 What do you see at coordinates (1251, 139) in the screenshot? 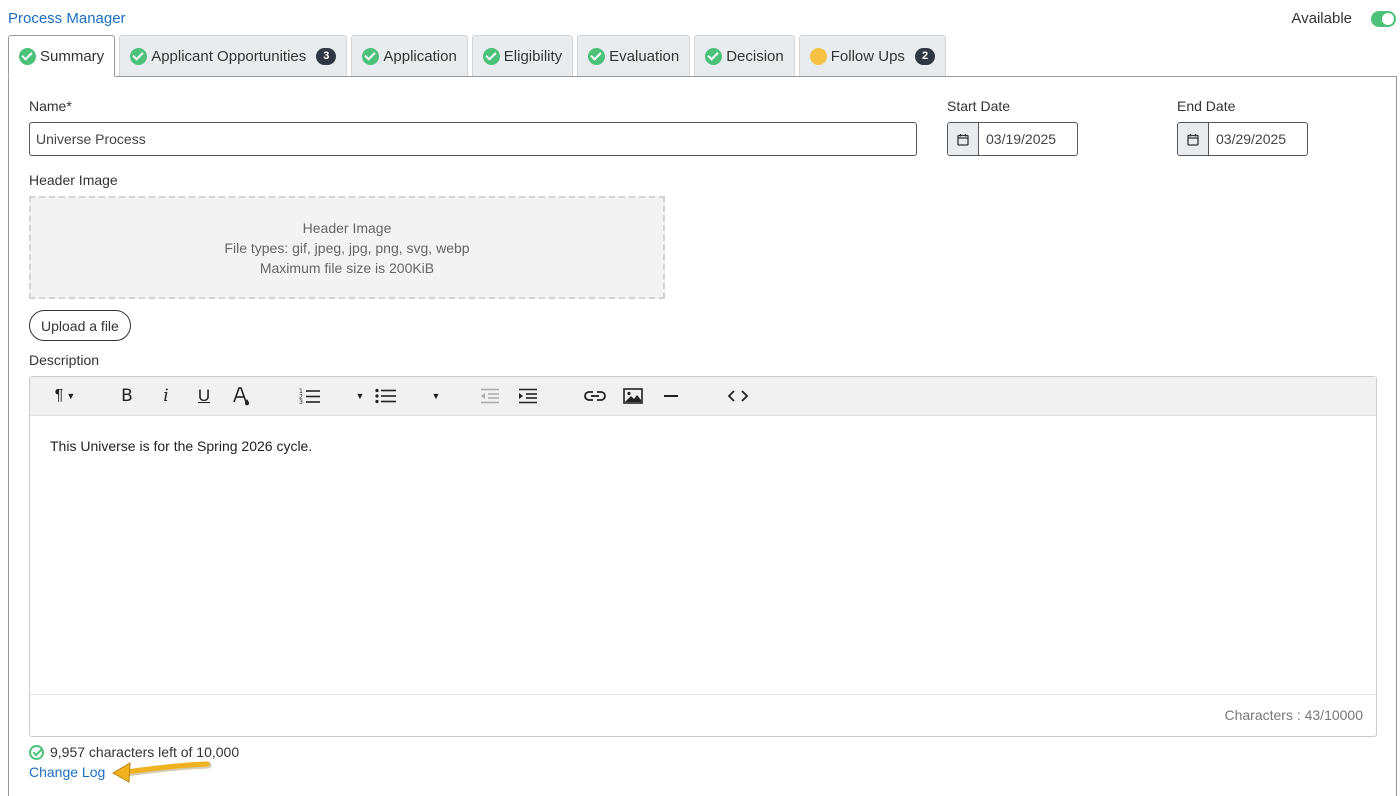
I see `end-date-value: 03/29/2025` at bounding box center [1251, 139].